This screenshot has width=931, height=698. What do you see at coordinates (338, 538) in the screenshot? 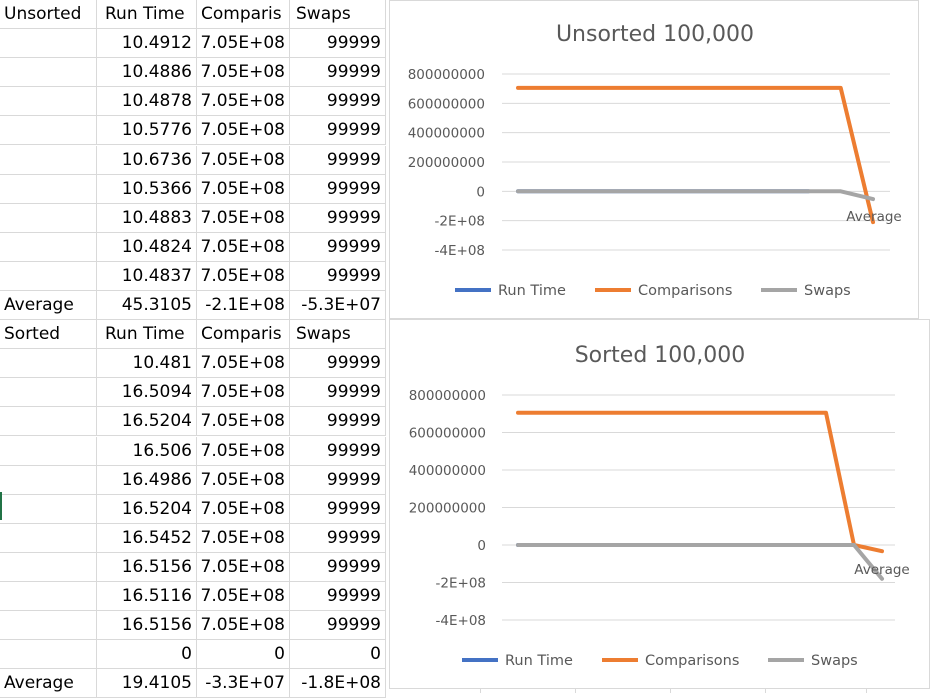
I see `cell-r18-swaps: 99999` at bounding box center [338, 538].